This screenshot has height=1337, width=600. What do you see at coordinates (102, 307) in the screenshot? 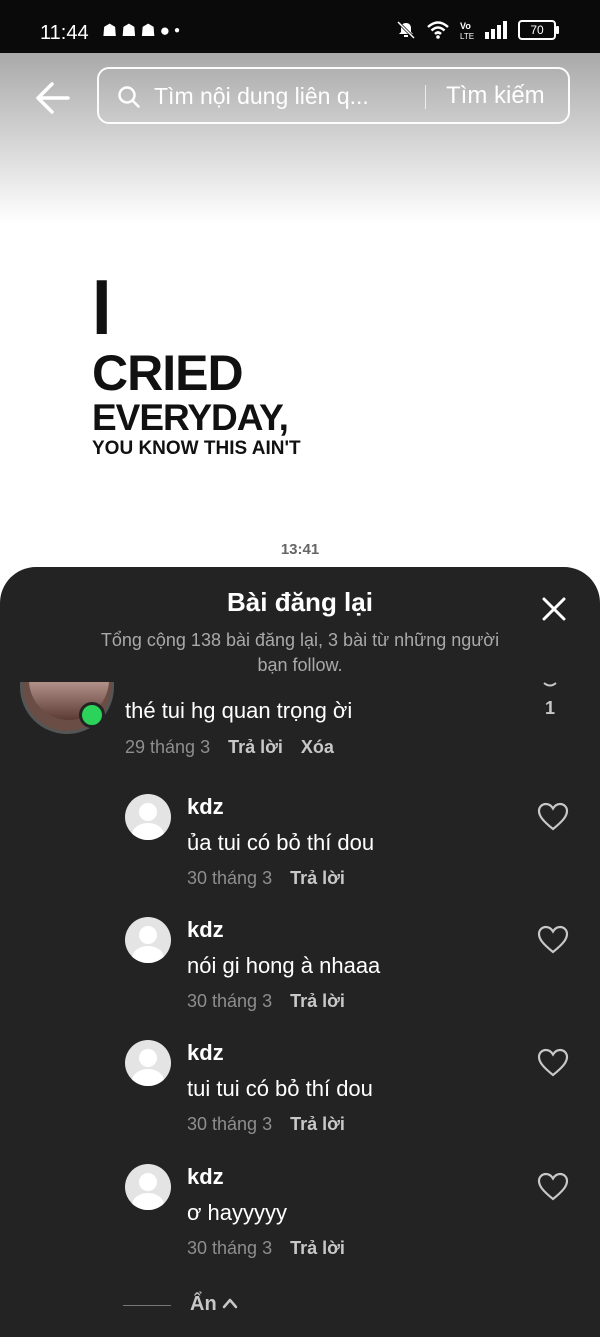
I see `post-art-line: I` at bounding box center [102, 307].